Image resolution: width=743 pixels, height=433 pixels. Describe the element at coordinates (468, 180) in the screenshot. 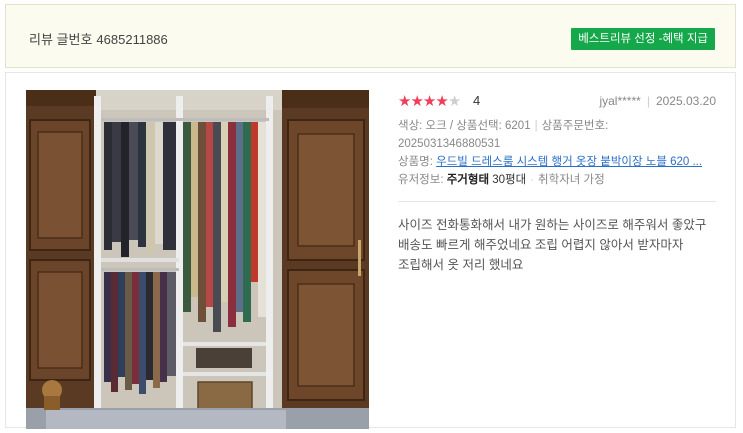

I see `user-info-housing-type: 주거형태` at that location.